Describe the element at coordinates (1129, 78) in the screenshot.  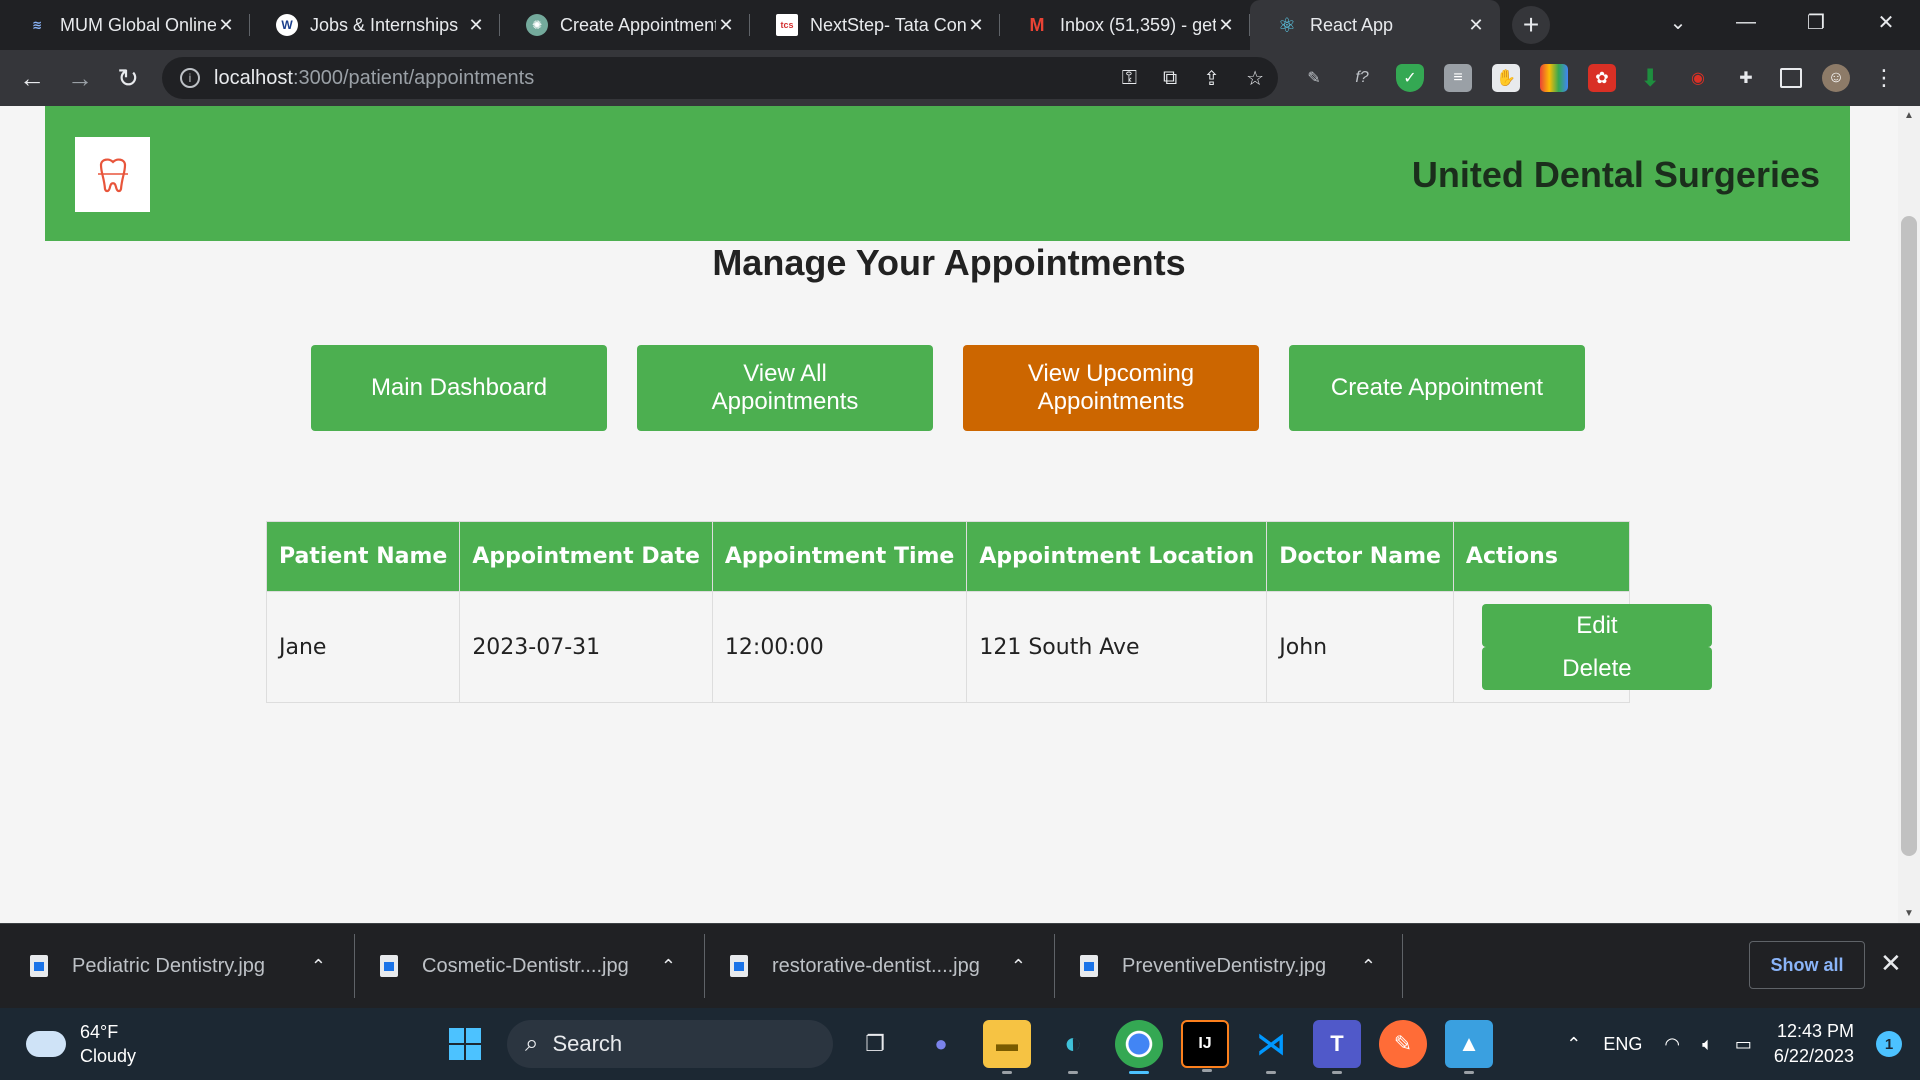
I see `key-icon: ⚿` at that location.